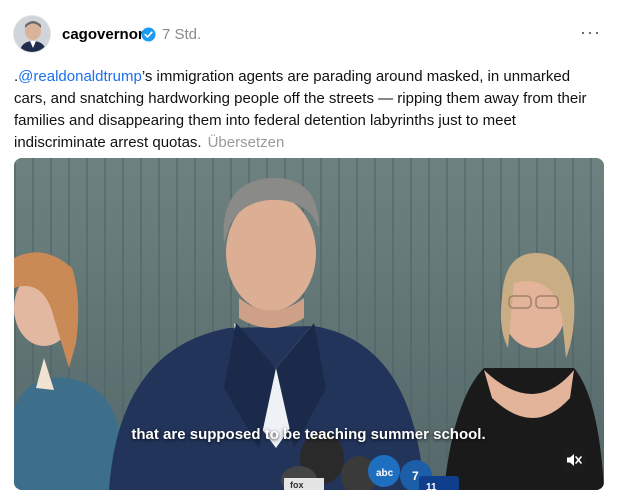 The image size is (617, 497). What do you see at coordinates (182, 34) in the screenshot?
I see `timestamp: 7 Std.` at bounding box center [182, 34].